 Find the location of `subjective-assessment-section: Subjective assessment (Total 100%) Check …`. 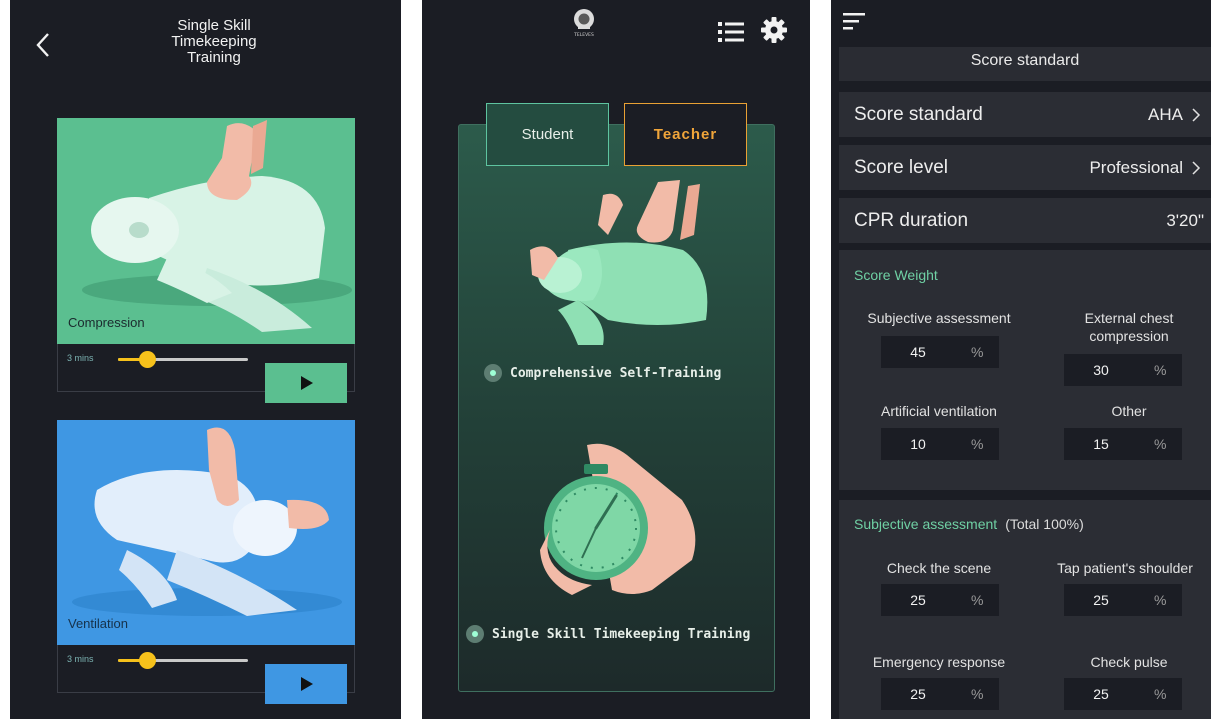

subjective-assessment-section: Subjective assessment (Total 100%) Check … is located at coordinates (1025, 609).